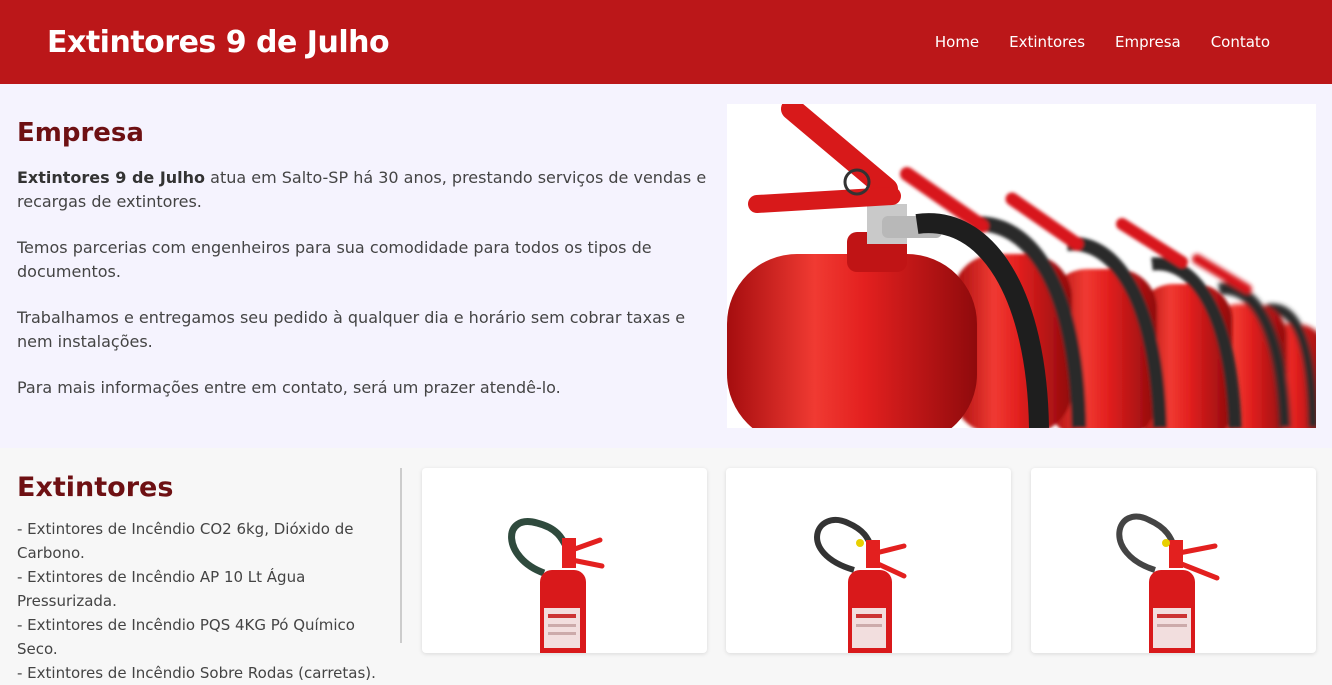  What do you see at coordinates (957, 42) in the screenshot?
I see `nav-home: Home` at bounding box center [957, 42].